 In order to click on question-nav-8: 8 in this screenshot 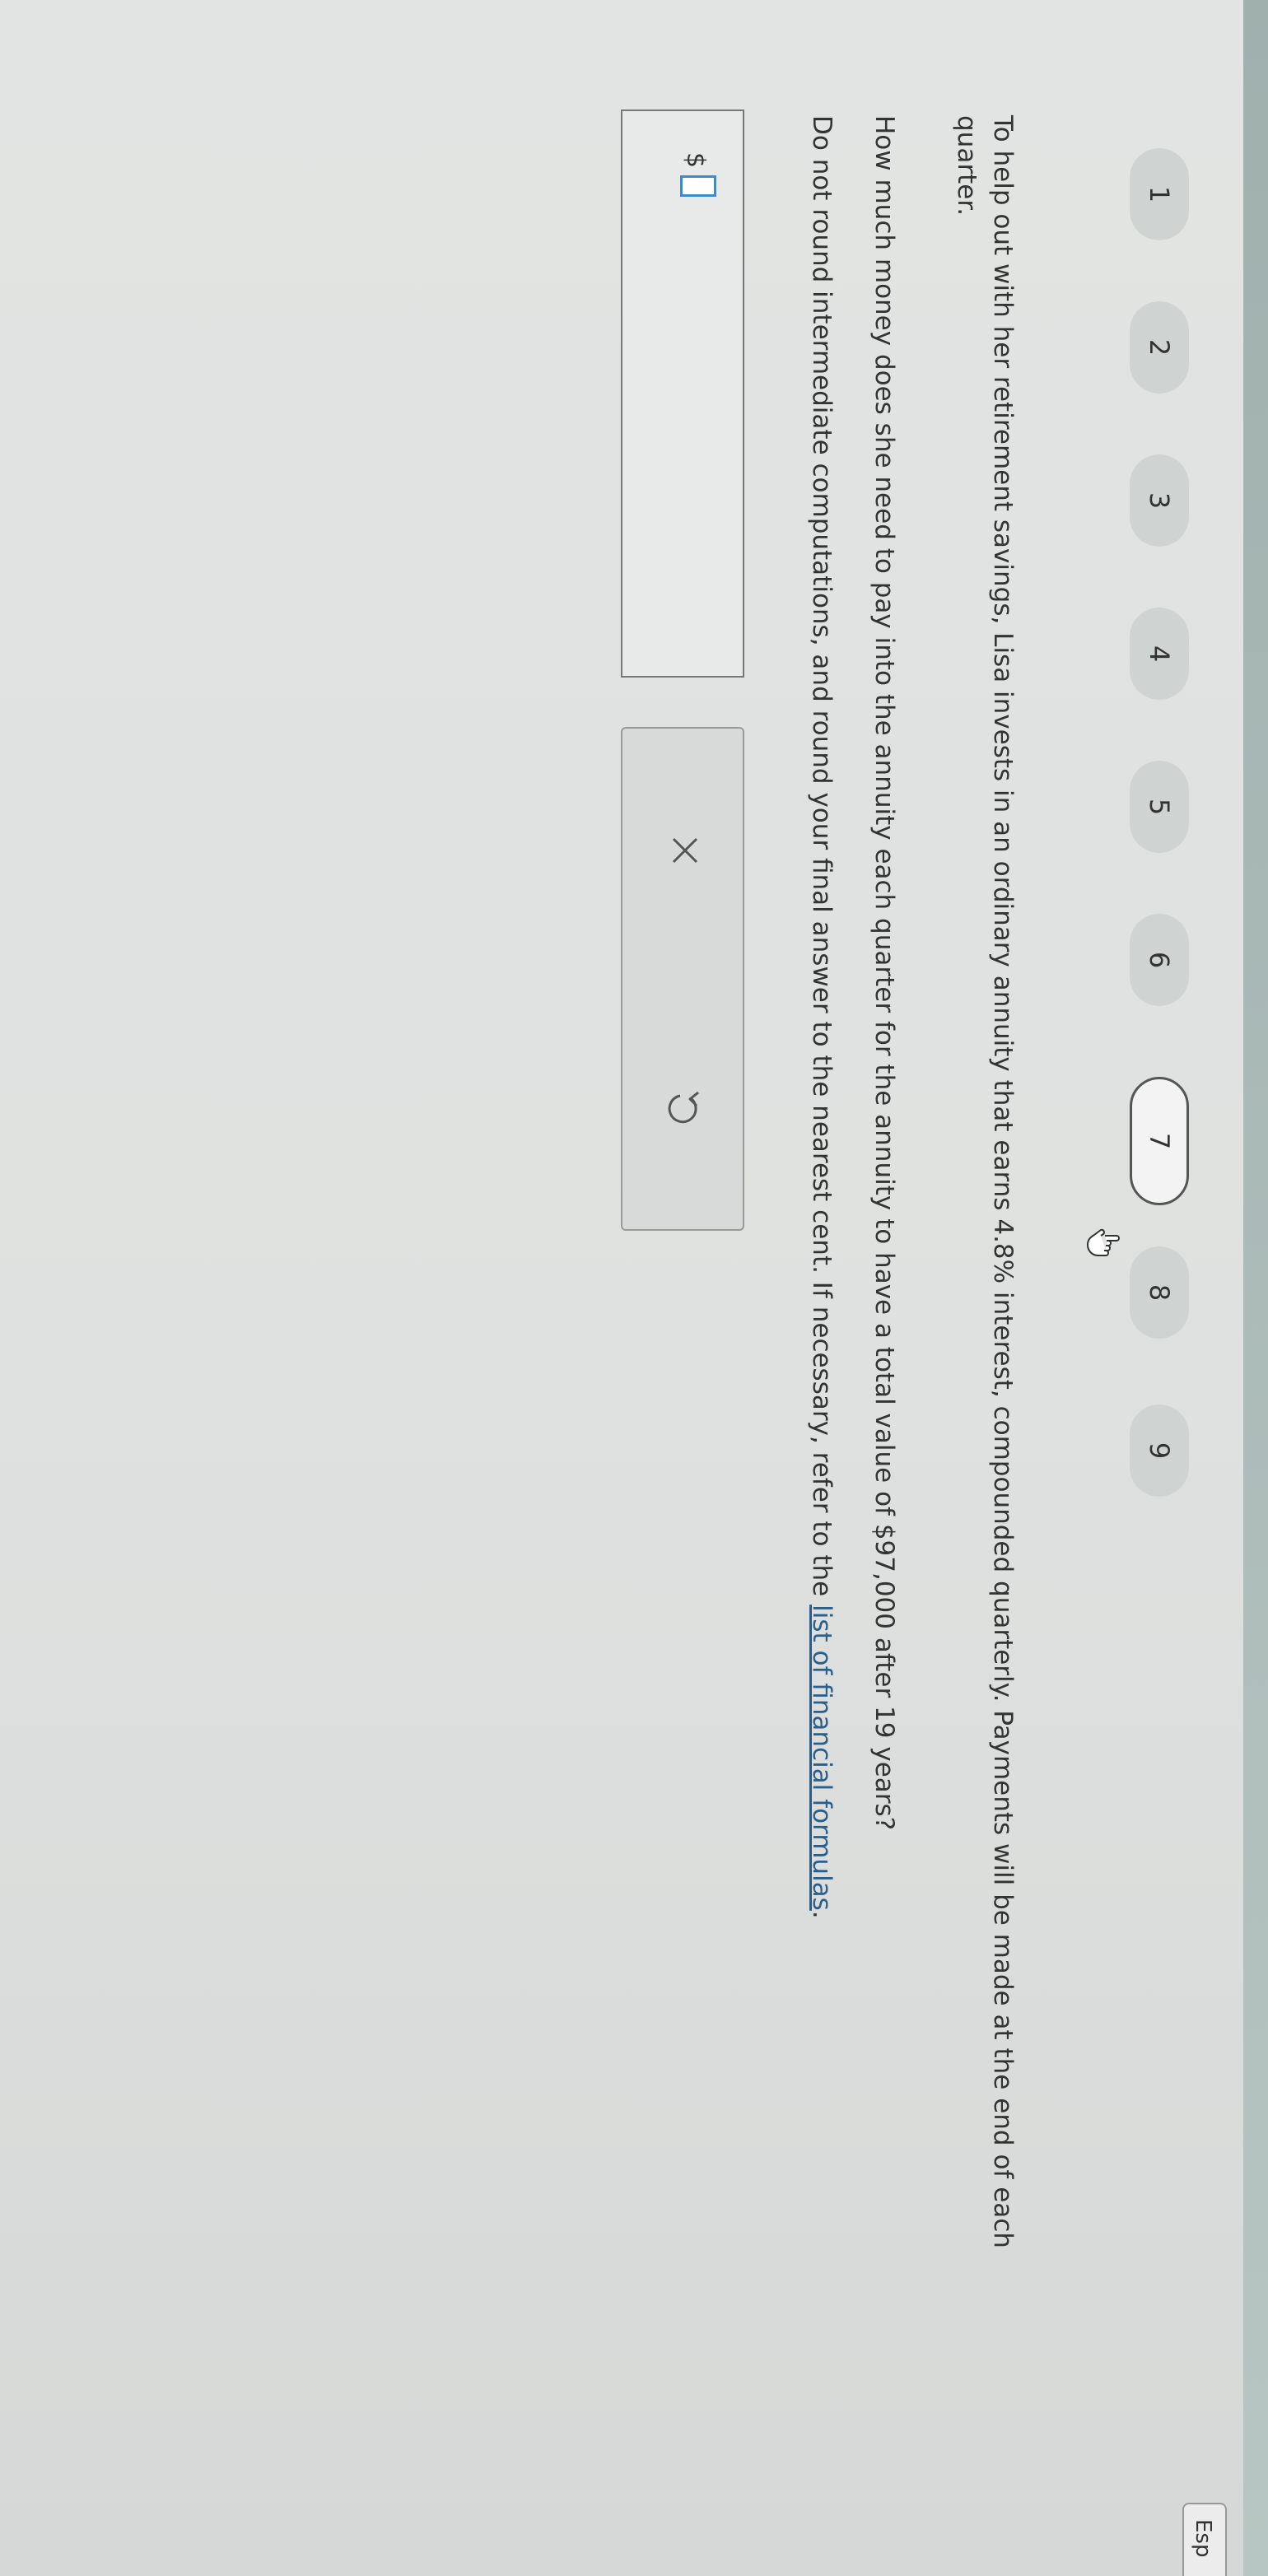, I will do `click(1159, 1292)`.